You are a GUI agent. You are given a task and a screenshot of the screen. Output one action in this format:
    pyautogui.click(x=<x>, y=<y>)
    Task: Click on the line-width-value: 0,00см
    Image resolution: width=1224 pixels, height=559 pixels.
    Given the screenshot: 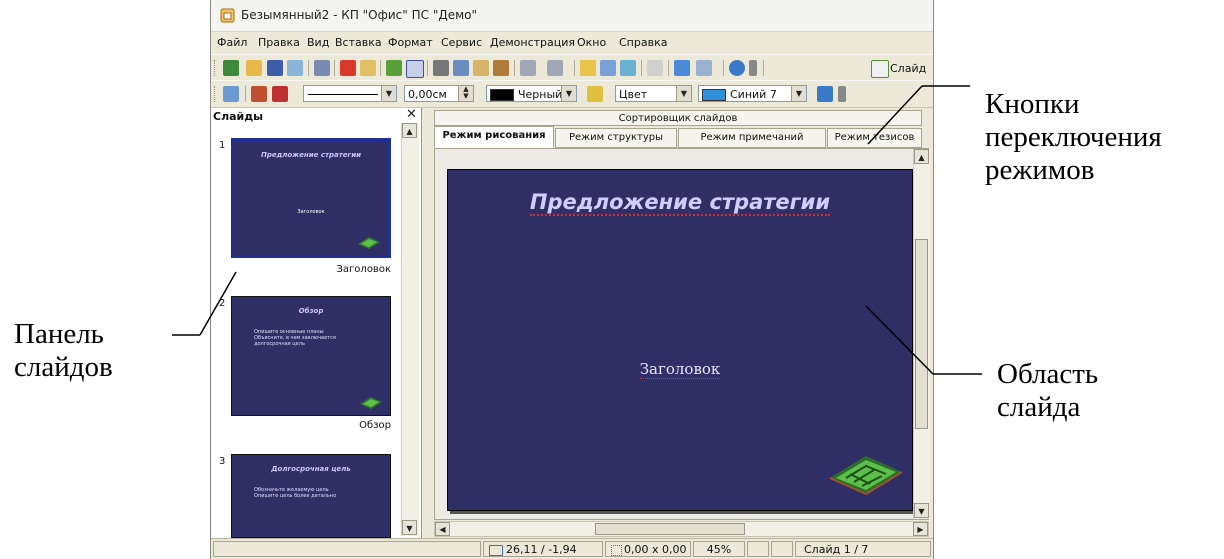 What is the action you would take?
    pyautogui.click(x=427, y=94)
    